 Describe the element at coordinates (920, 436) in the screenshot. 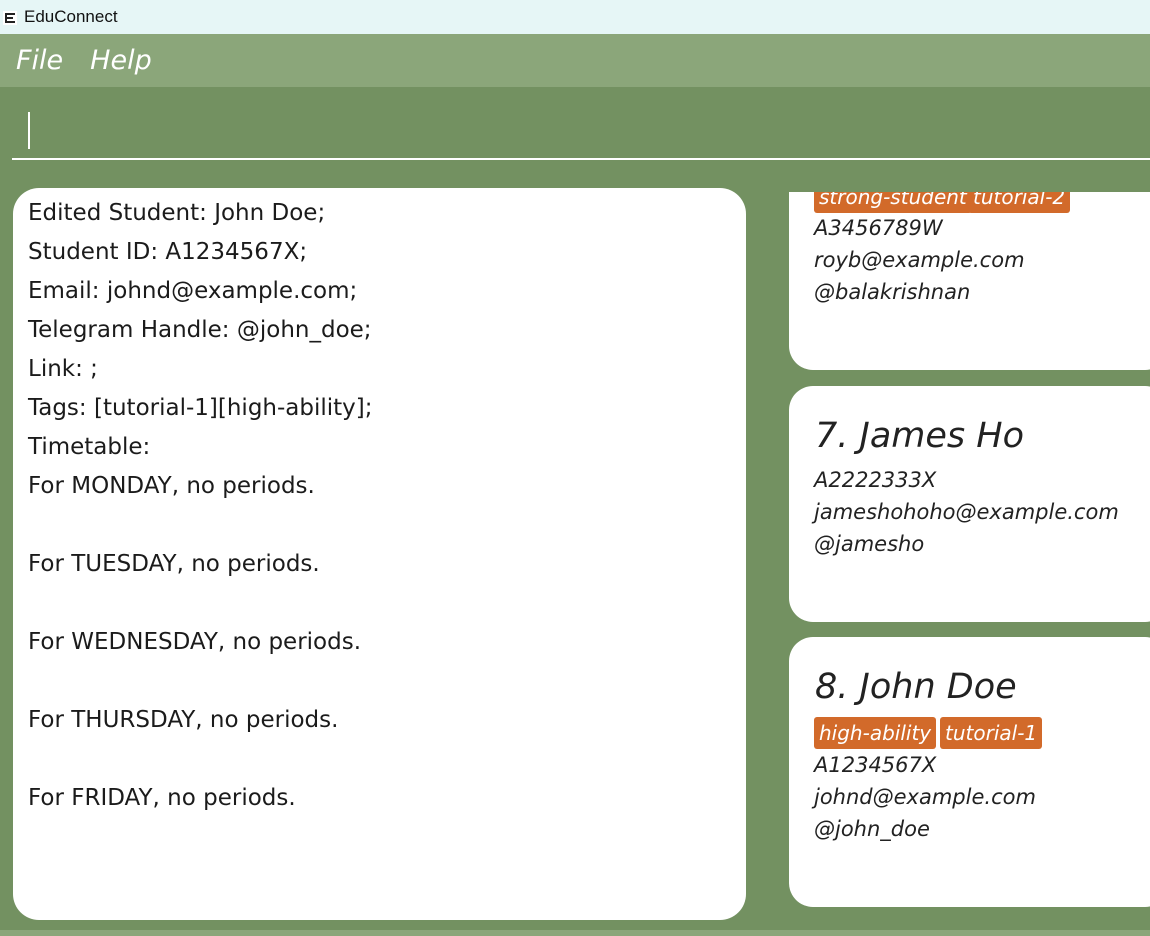

I see `student-name: 7. James Ho` at that location.